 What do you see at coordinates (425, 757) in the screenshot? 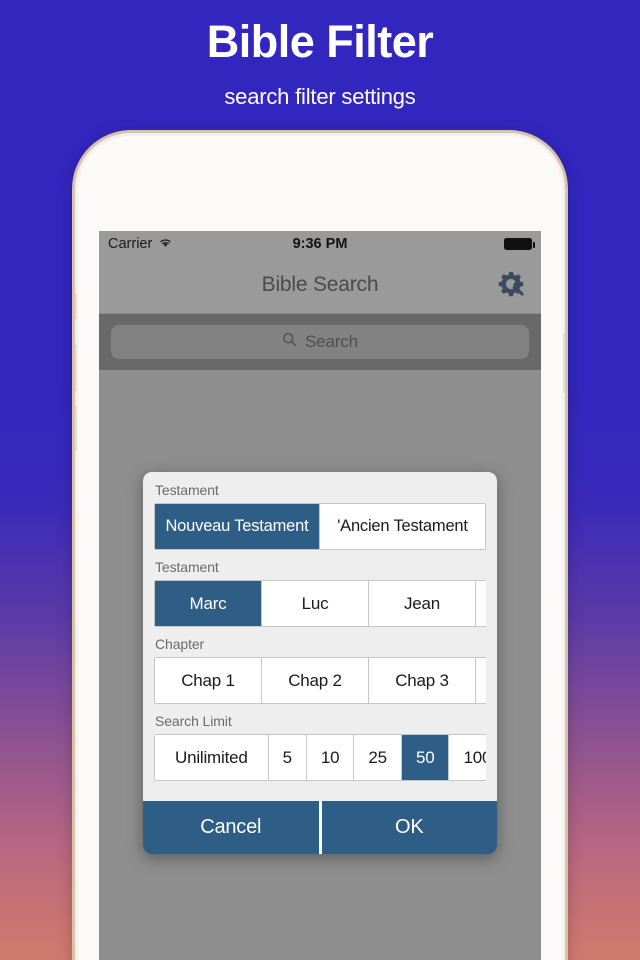
I see `segment-search-limit-4: 50` at bounding box center [425, 757].